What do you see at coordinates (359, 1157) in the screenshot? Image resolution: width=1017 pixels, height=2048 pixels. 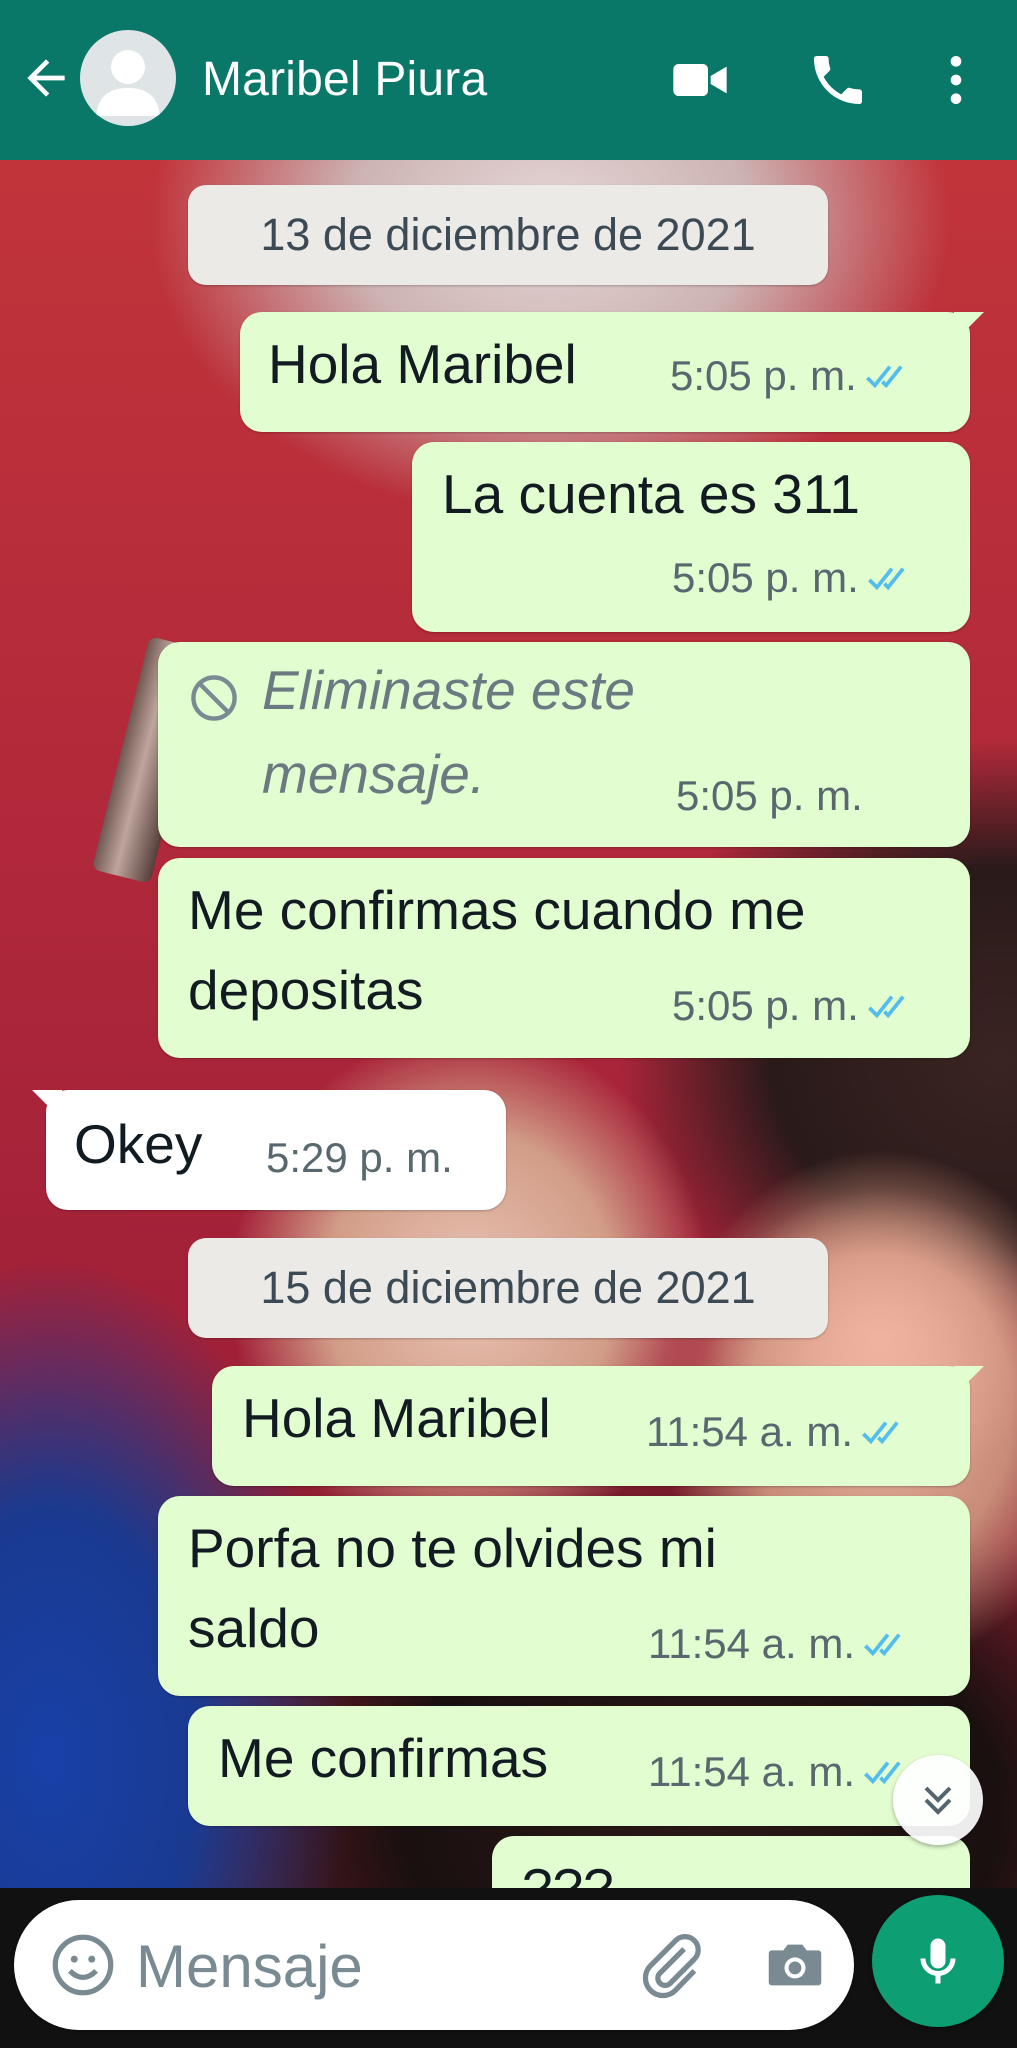 I see `message-time: 5:29 p. m.` at bounding box center [359, 1157].